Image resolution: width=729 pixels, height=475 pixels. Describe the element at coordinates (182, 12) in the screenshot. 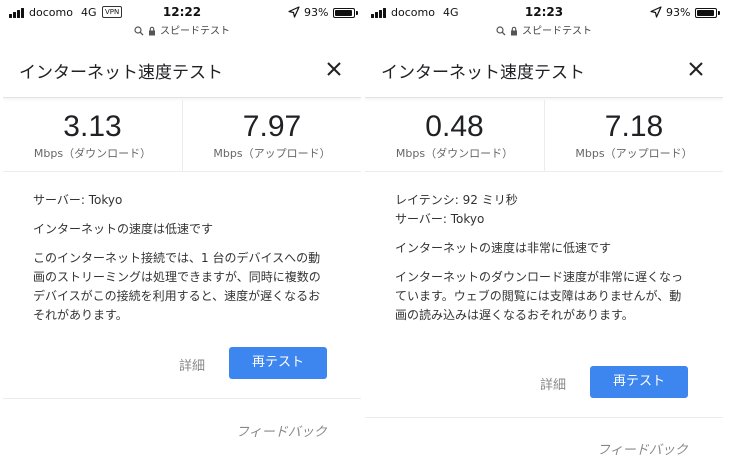

I see `status-bar: docomo 4G VPN 12:22 93%` at that location.